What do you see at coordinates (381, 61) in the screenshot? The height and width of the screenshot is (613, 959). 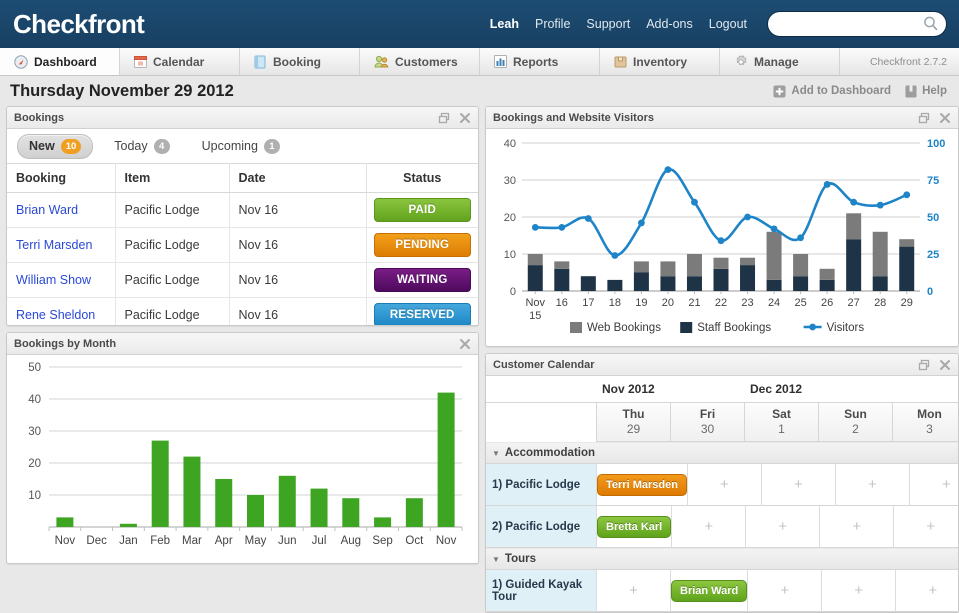 I see `users-icon` at bounding box center [381, 61].